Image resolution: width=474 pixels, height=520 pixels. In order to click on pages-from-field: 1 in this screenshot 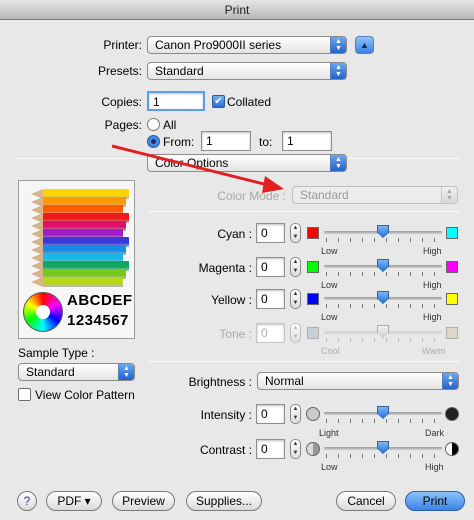, I will do `click(226, 141)`.